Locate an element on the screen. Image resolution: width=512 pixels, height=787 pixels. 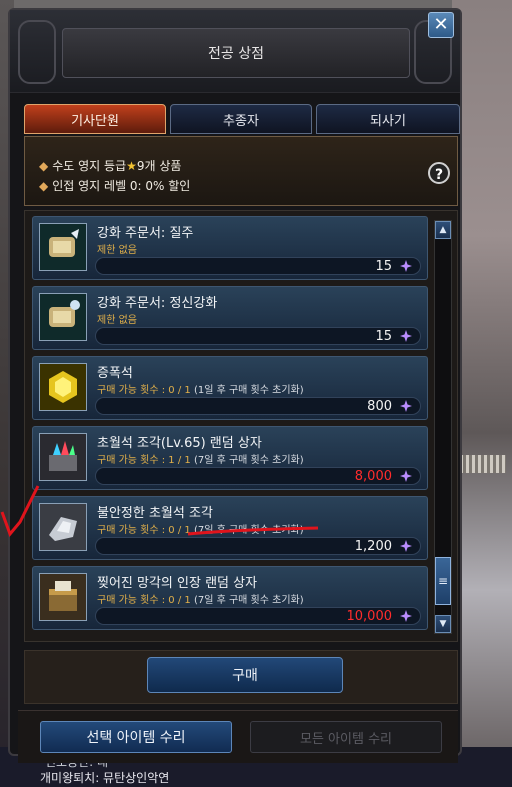
item-name: 불안정한 초월석 조각 is located at coordinates (155, 513).